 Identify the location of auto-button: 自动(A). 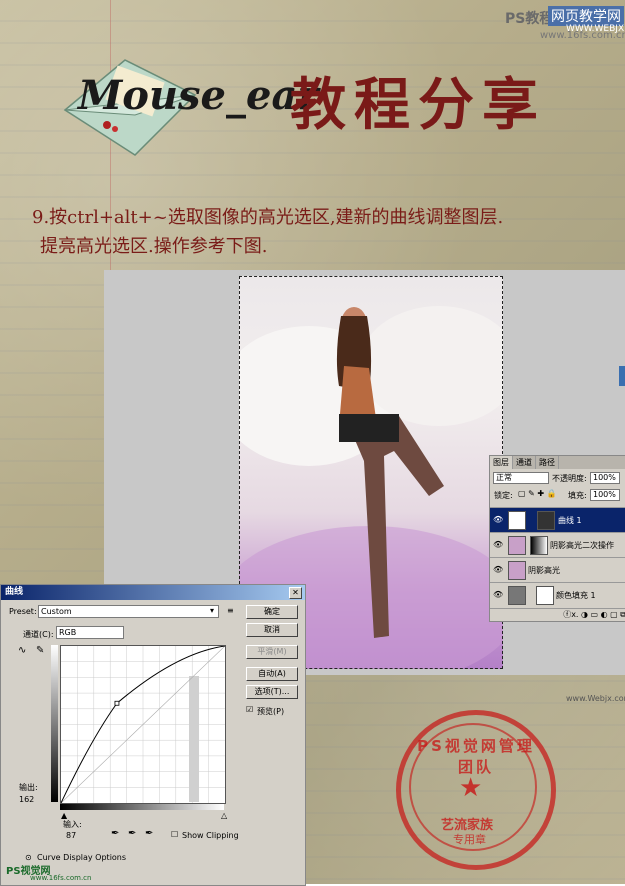
(272, 674).